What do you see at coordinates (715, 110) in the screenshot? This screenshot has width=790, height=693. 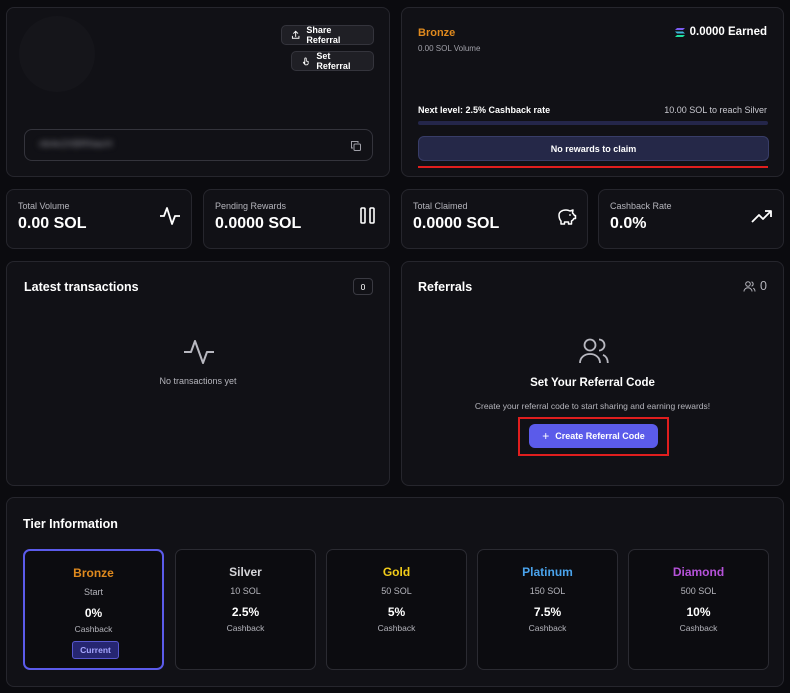 I see `to-reach-text: 10.00 SOL to reach Silver` at bounding box center [715, 110].